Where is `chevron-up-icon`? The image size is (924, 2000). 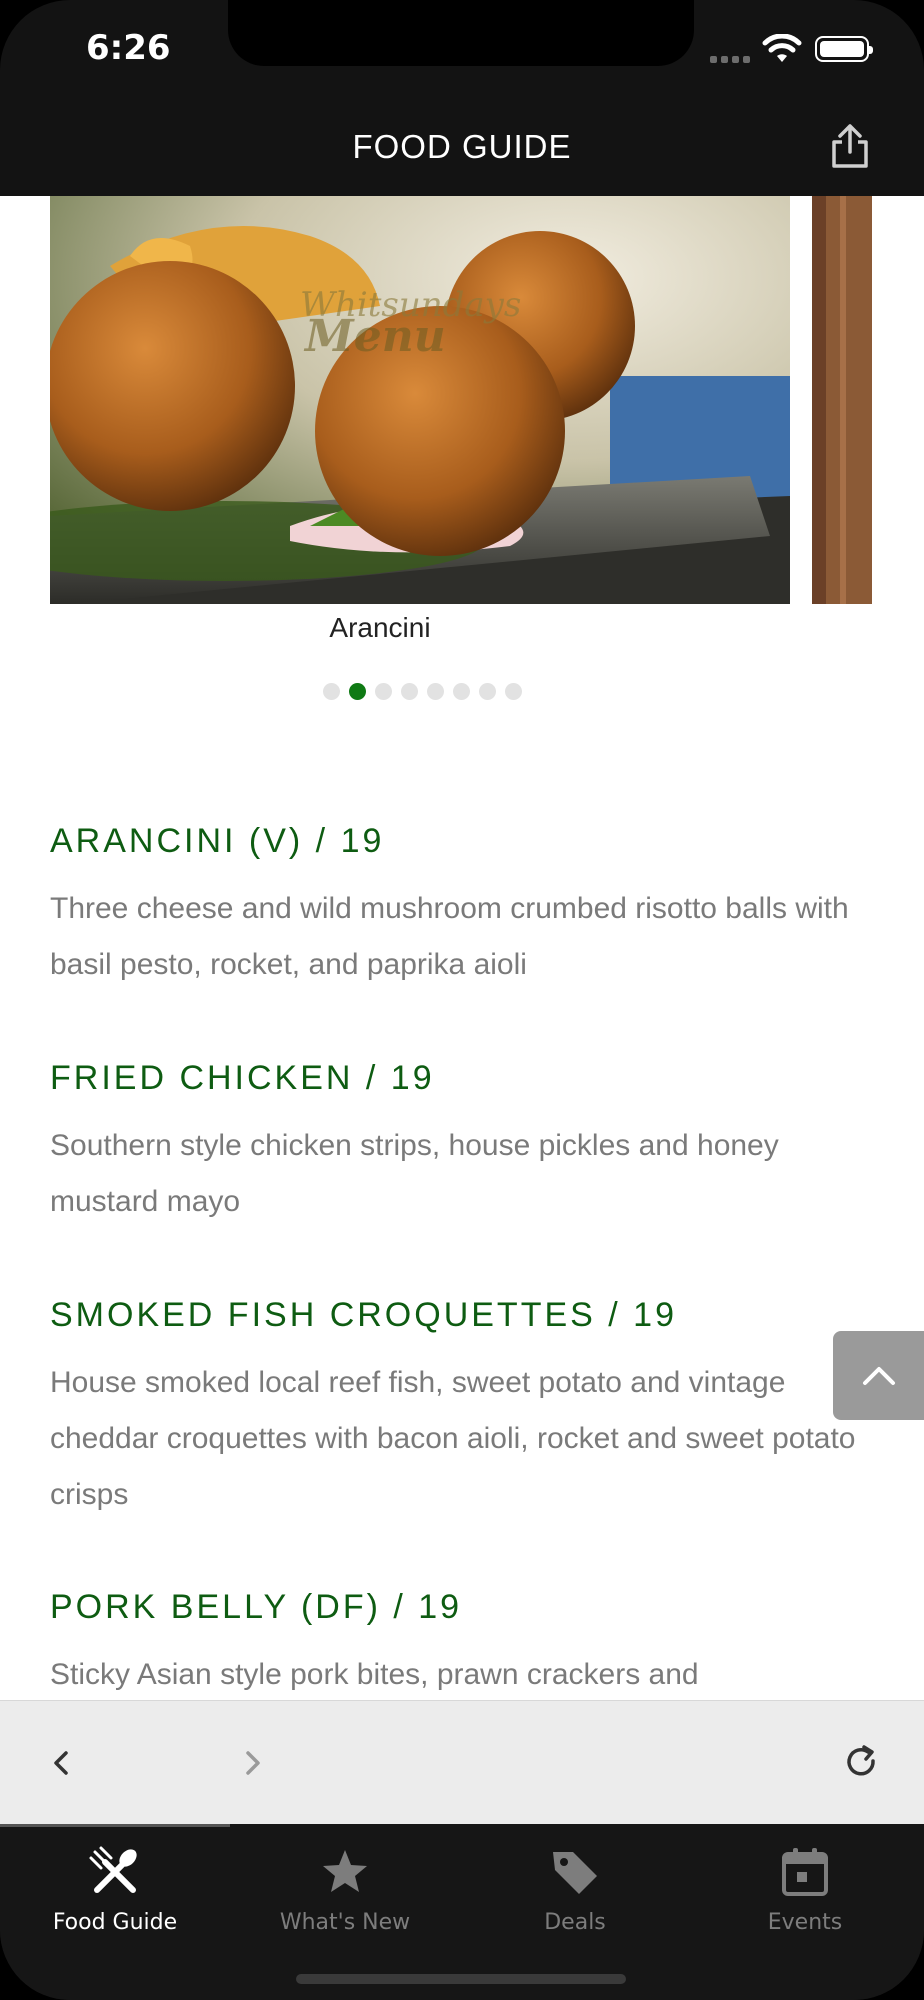 chevron-up-icon is located at coordinates (879, 1376).